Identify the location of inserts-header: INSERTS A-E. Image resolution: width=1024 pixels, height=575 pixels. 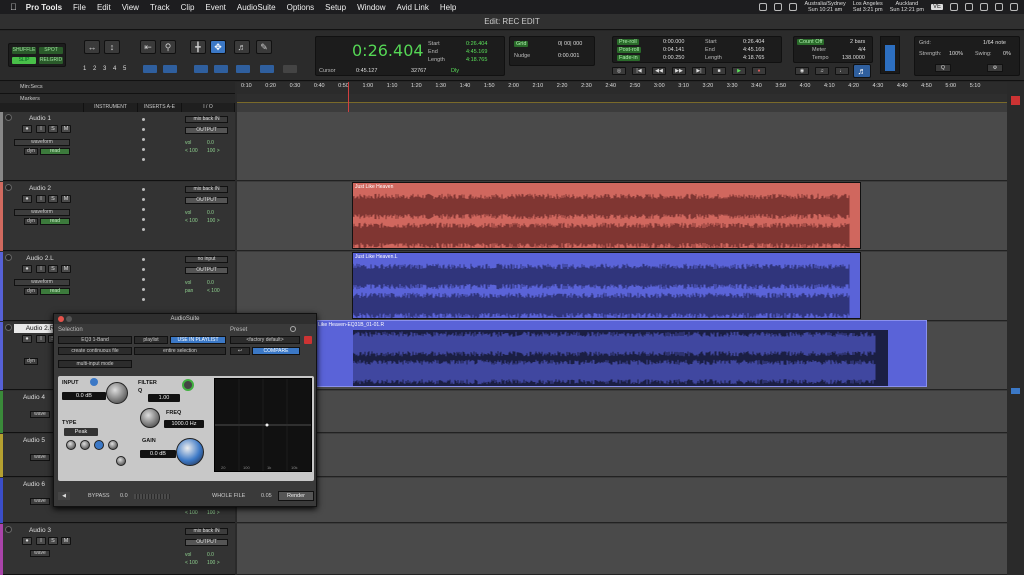
(160, 107).